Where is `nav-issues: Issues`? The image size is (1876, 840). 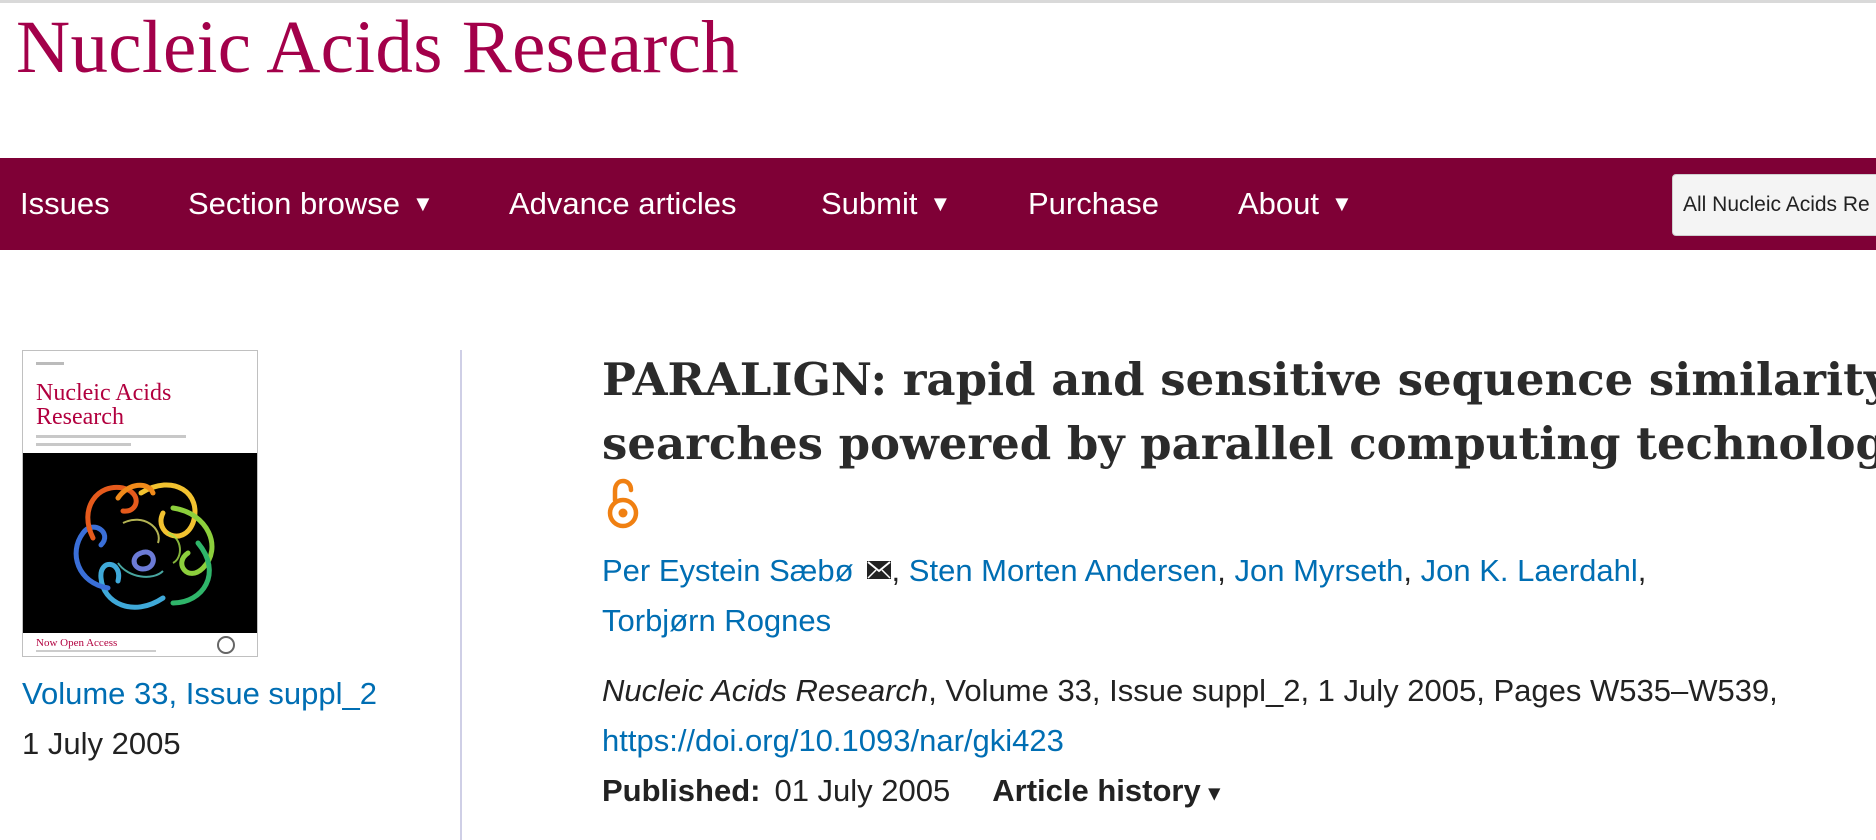 nav-issues: Issues is located at coordinates (65, 204).